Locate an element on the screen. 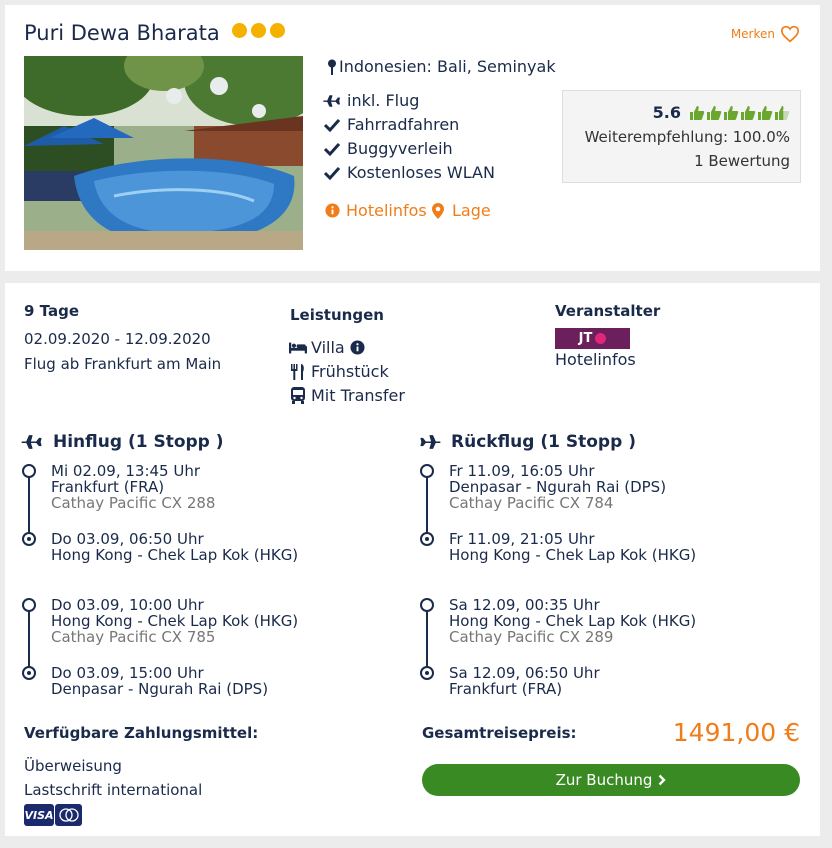 This screenshot has width=832, height=848. location-marker-icon is located at coordinates (438, 211).